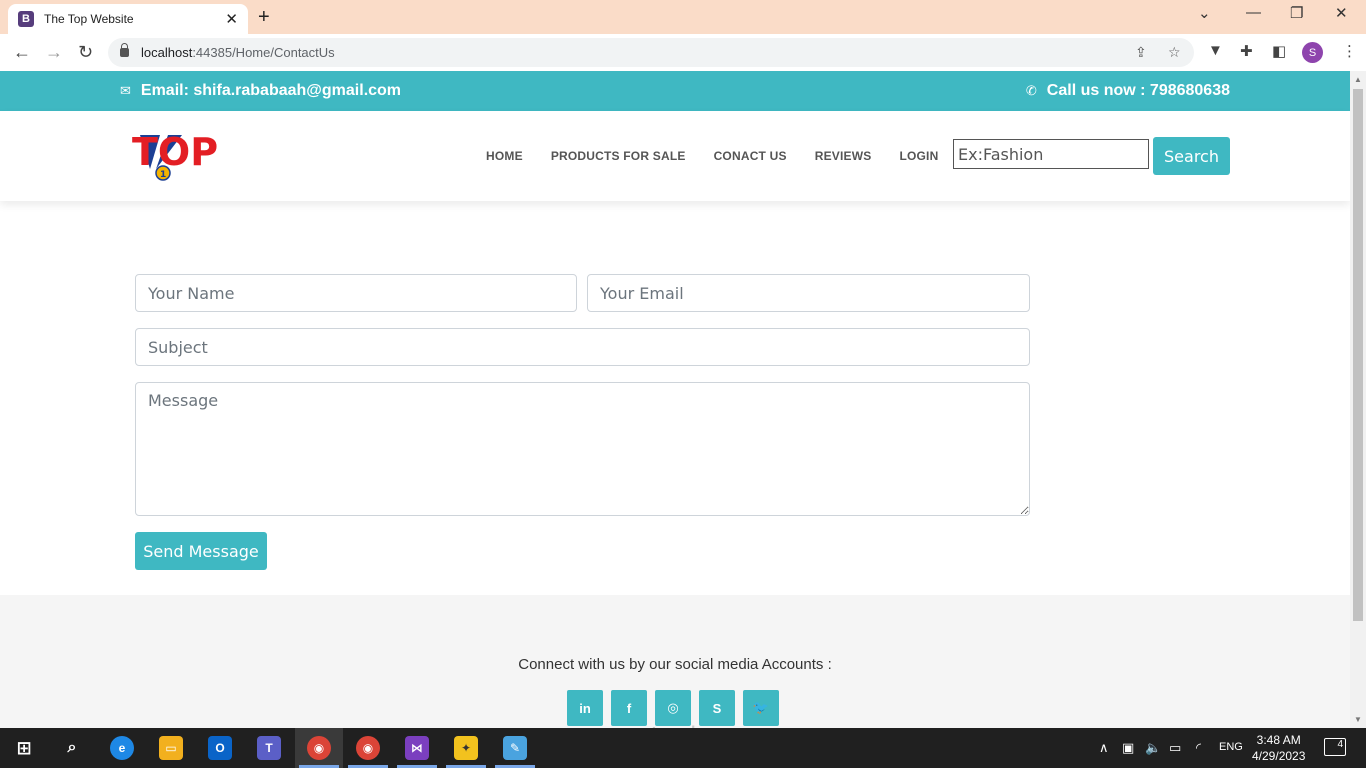 The width and height of the screenshot is (1366, 768). I want to click on search-input, so click(1051, 154).